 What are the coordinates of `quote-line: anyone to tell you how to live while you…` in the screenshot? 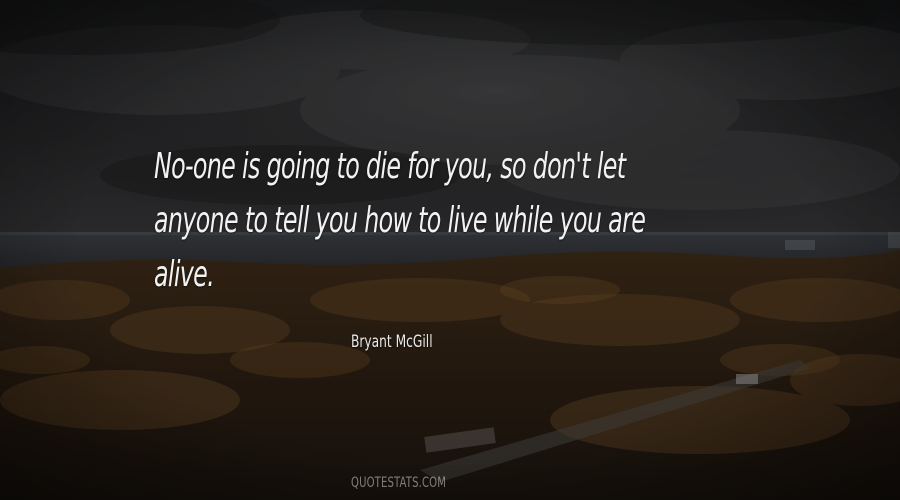 It's located at (400, 220).